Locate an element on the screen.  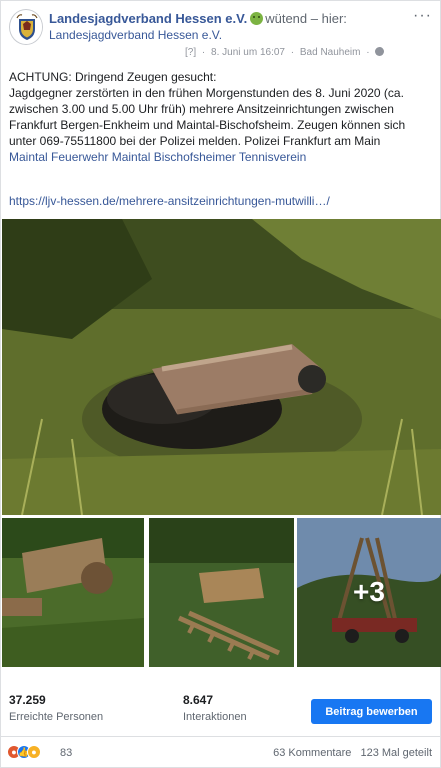
crest-icon is located at coordinates (26, 28).